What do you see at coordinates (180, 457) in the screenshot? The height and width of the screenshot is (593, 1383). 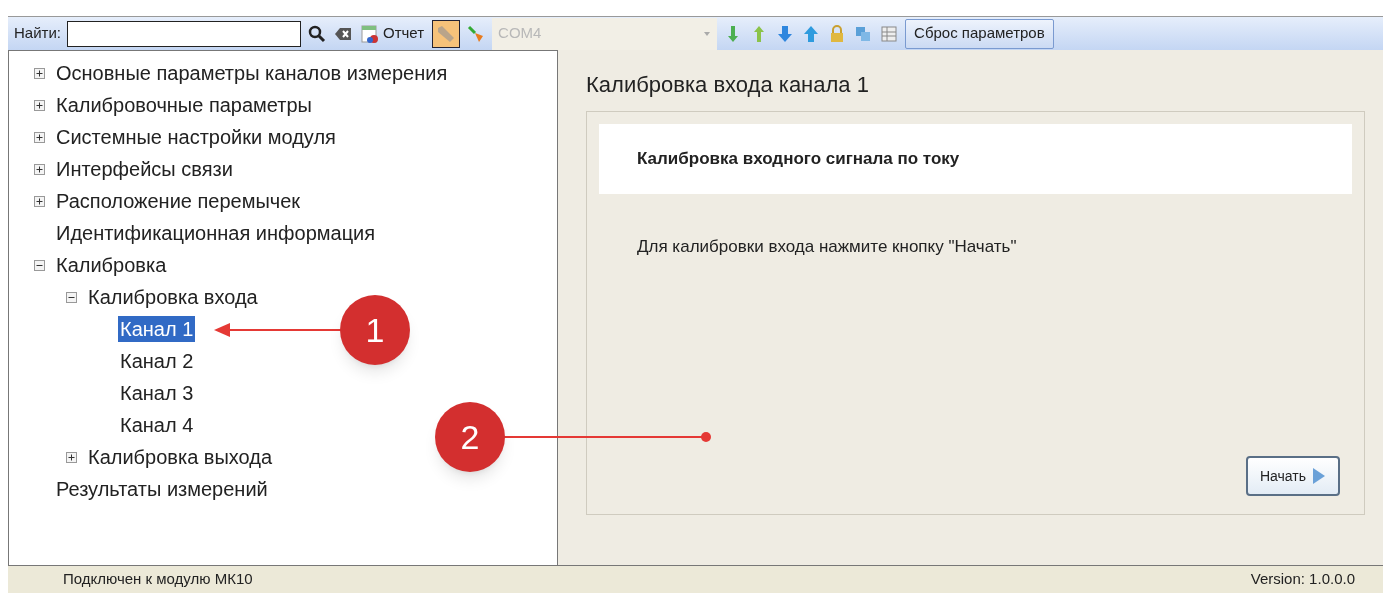 I see `tree-item: Калибровка выхода` at bounding box center [180, 457].